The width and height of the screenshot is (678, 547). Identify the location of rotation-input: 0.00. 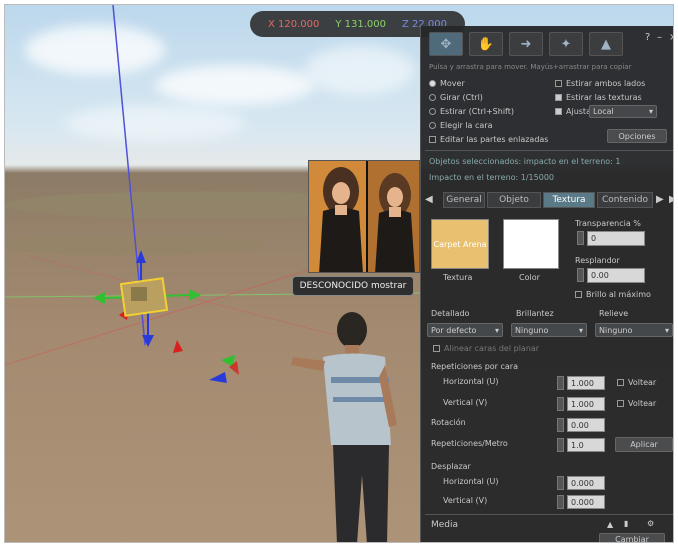
(586, 425).